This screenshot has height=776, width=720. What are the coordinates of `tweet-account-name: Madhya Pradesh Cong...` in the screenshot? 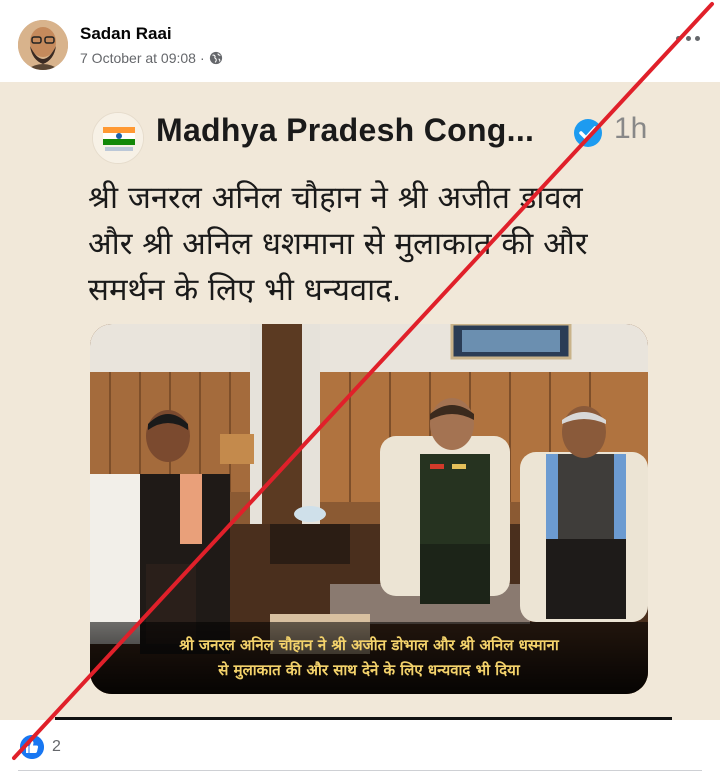 It's located at (345, 130).